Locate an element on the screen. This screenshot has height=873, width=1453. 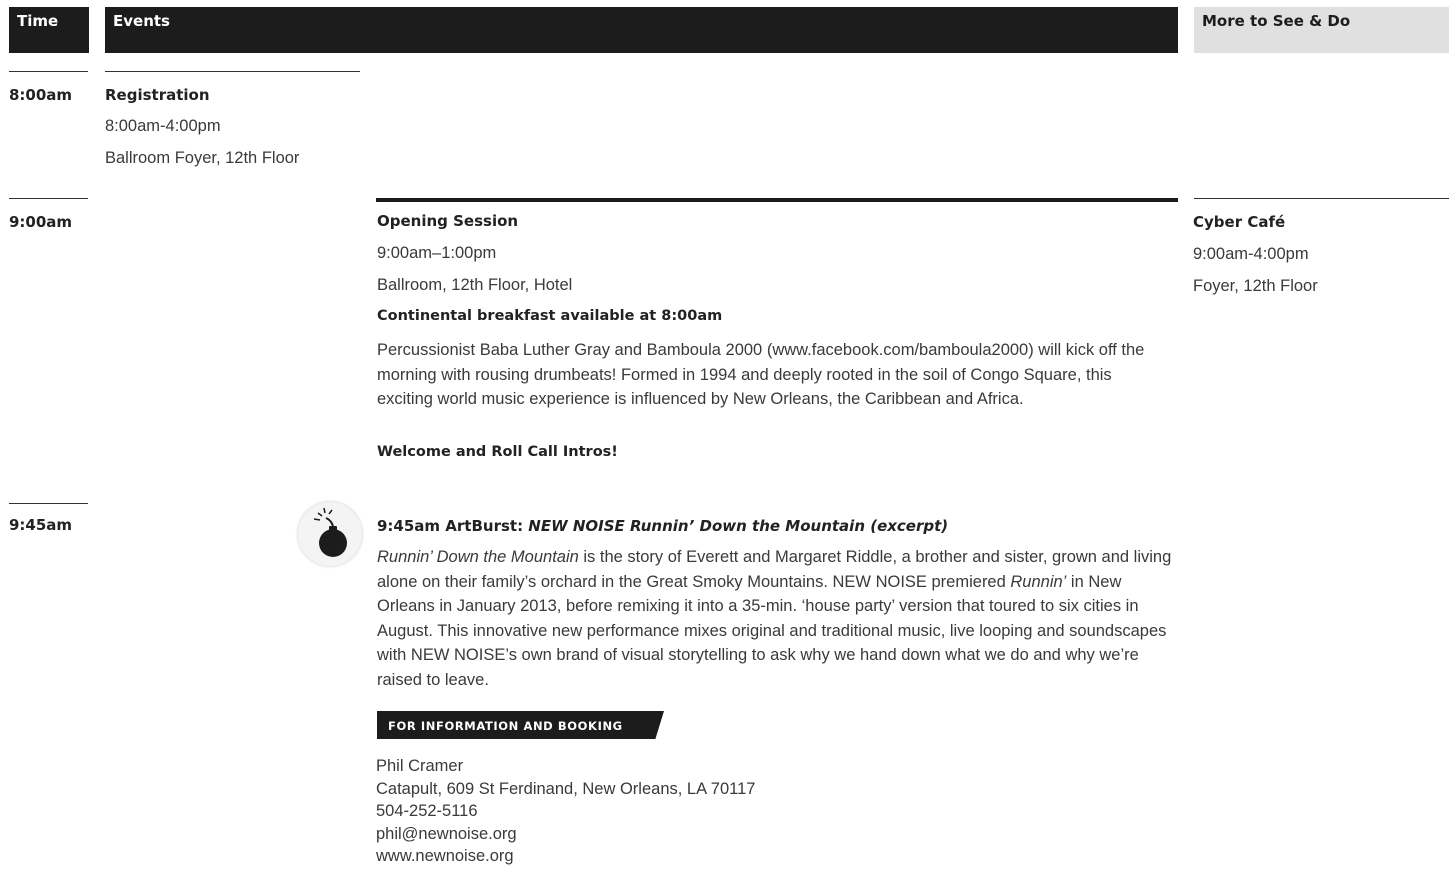
time-slot-label: 9:00am is located at coordinates (41, 222).